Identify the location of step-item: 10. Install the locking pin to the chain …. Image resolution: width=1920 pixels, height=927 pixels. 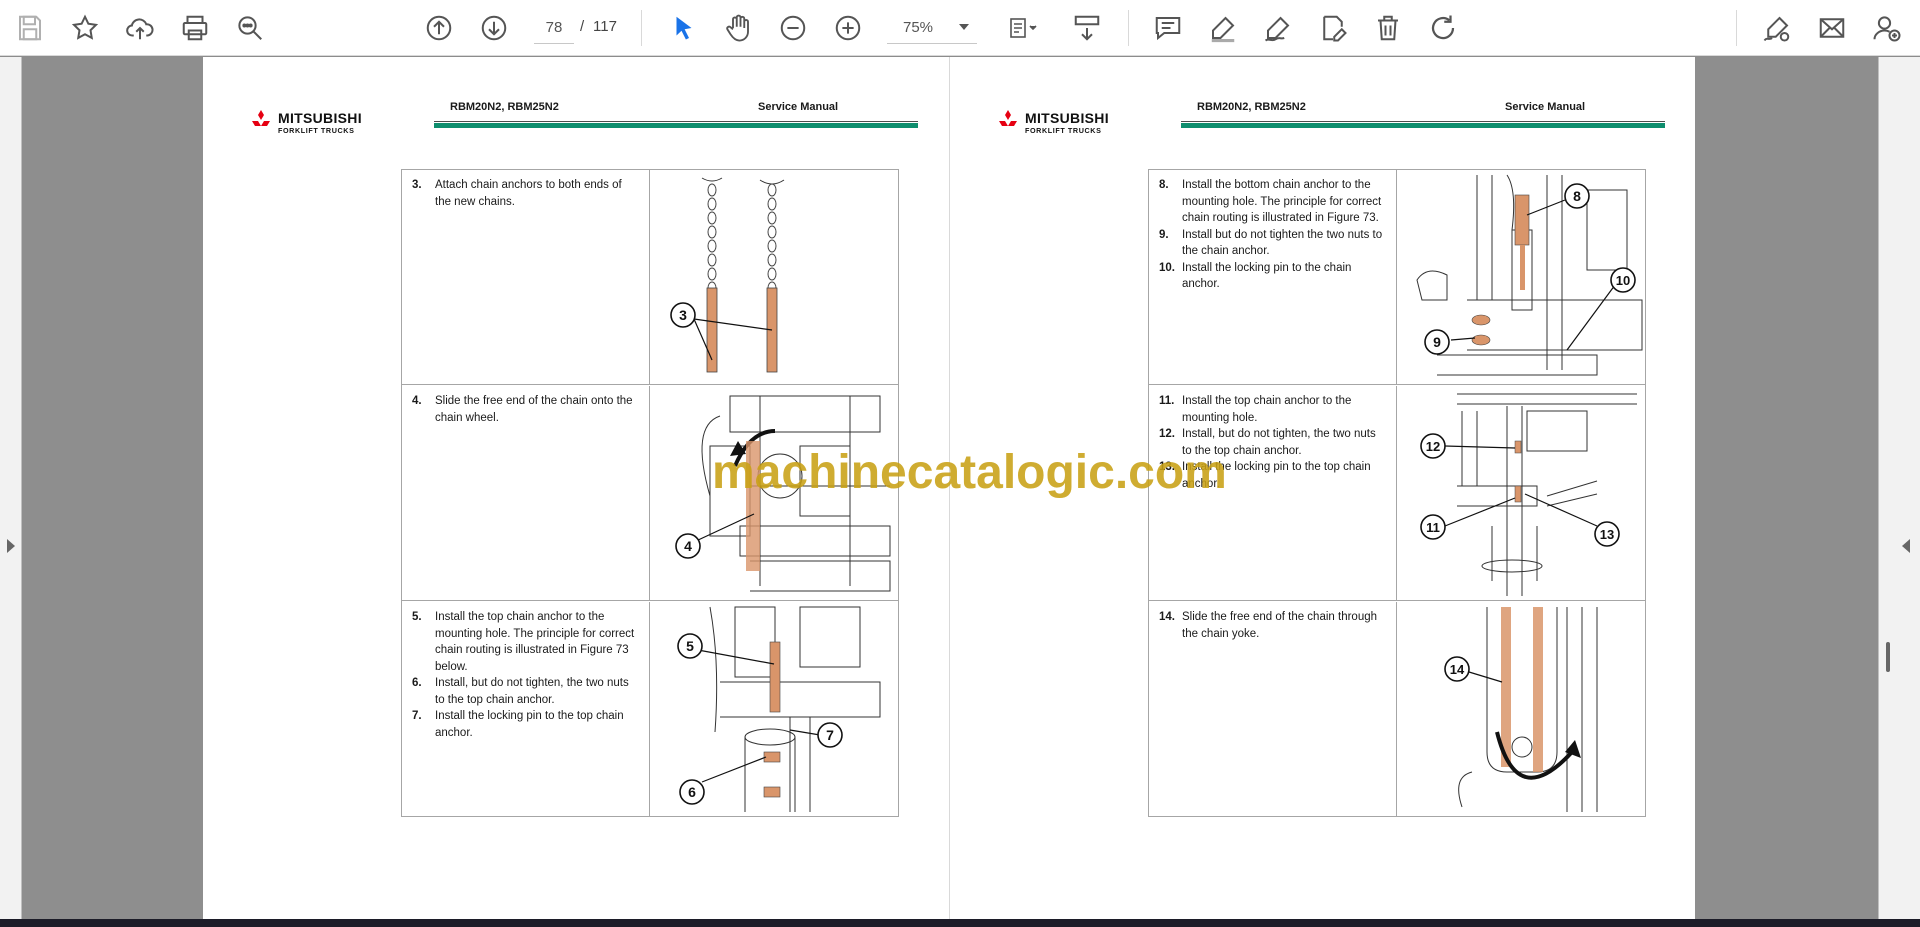
(1272, 276).